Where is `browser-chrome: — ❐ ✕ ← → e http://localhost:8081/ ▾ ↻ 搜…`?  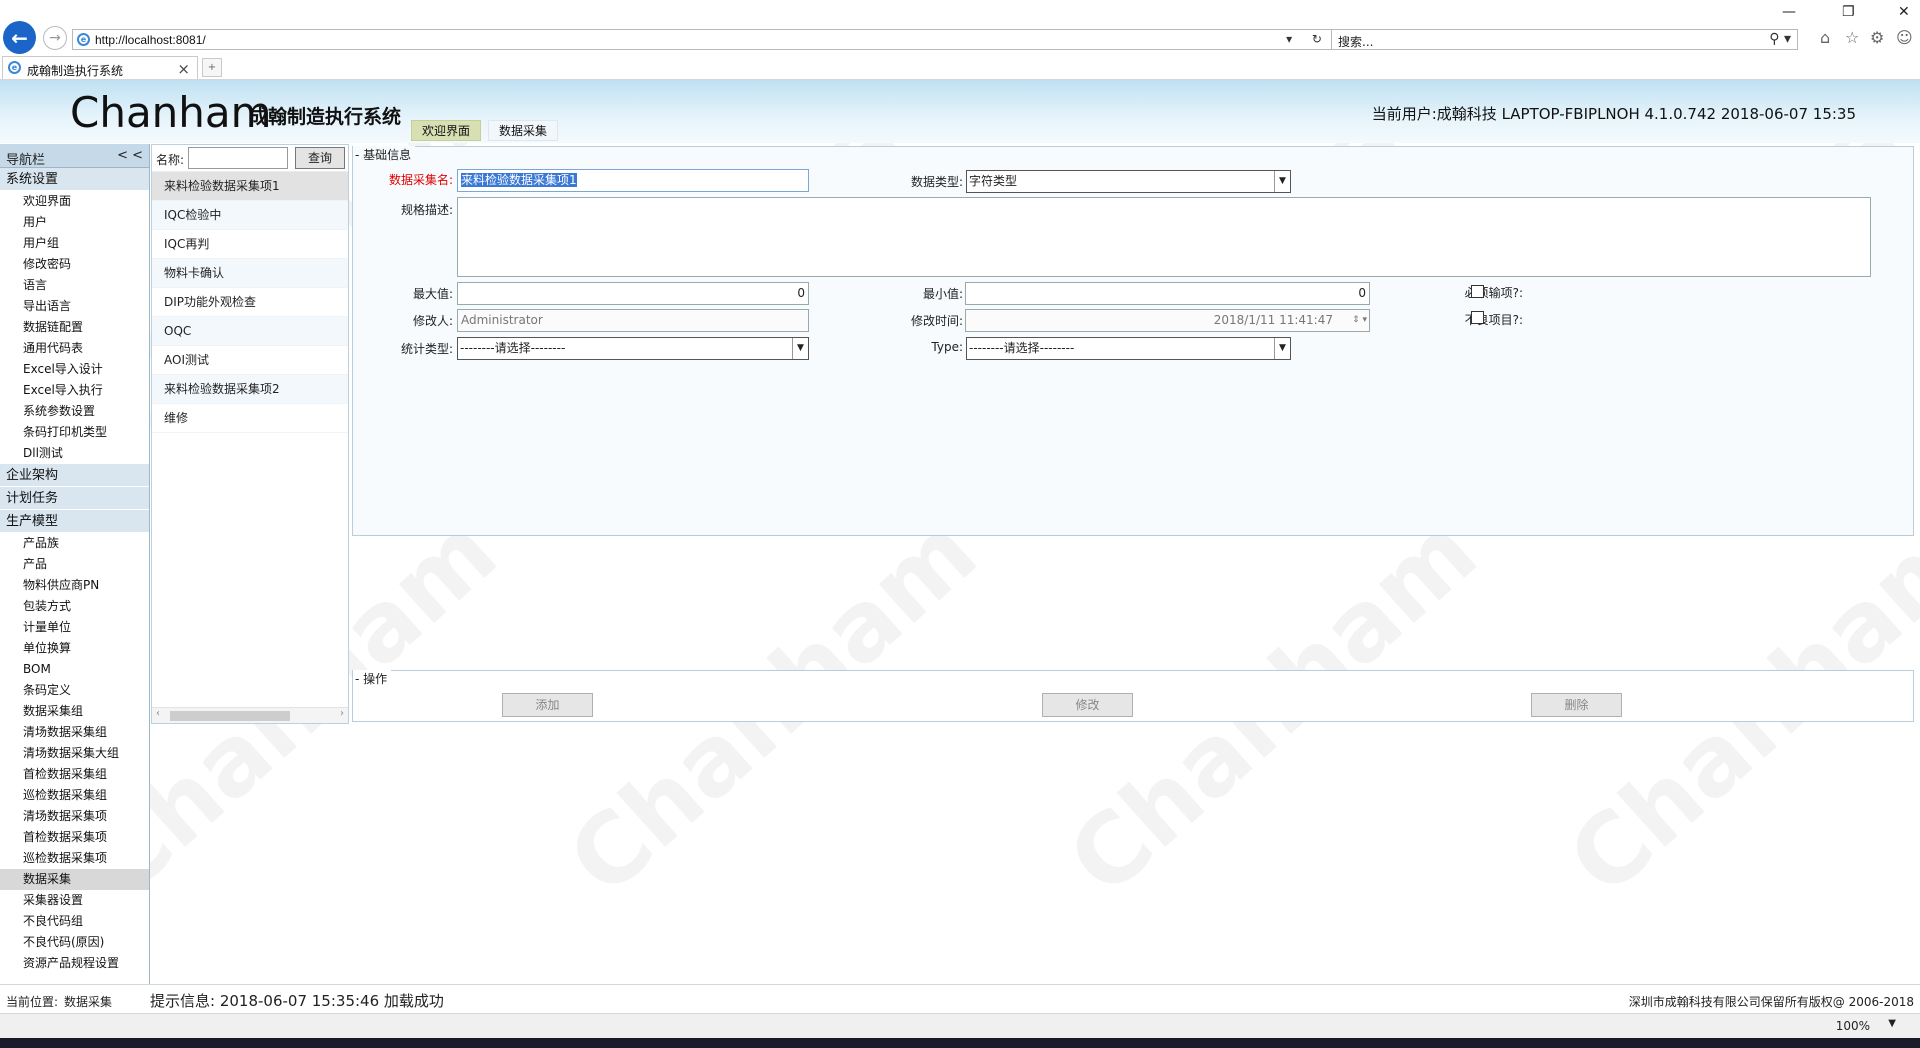 browser-chrome: — ❐ ✕ ← → e http://localhost:8081/ ▾ ↻ 搜… is located at coordinates (960, 40).